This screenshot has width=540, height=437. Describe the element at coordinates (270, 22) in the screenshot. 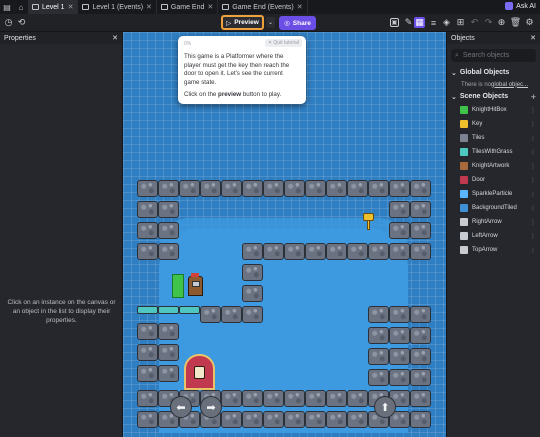

I see `preview-options-chevron-icon: ⌄` at that location.